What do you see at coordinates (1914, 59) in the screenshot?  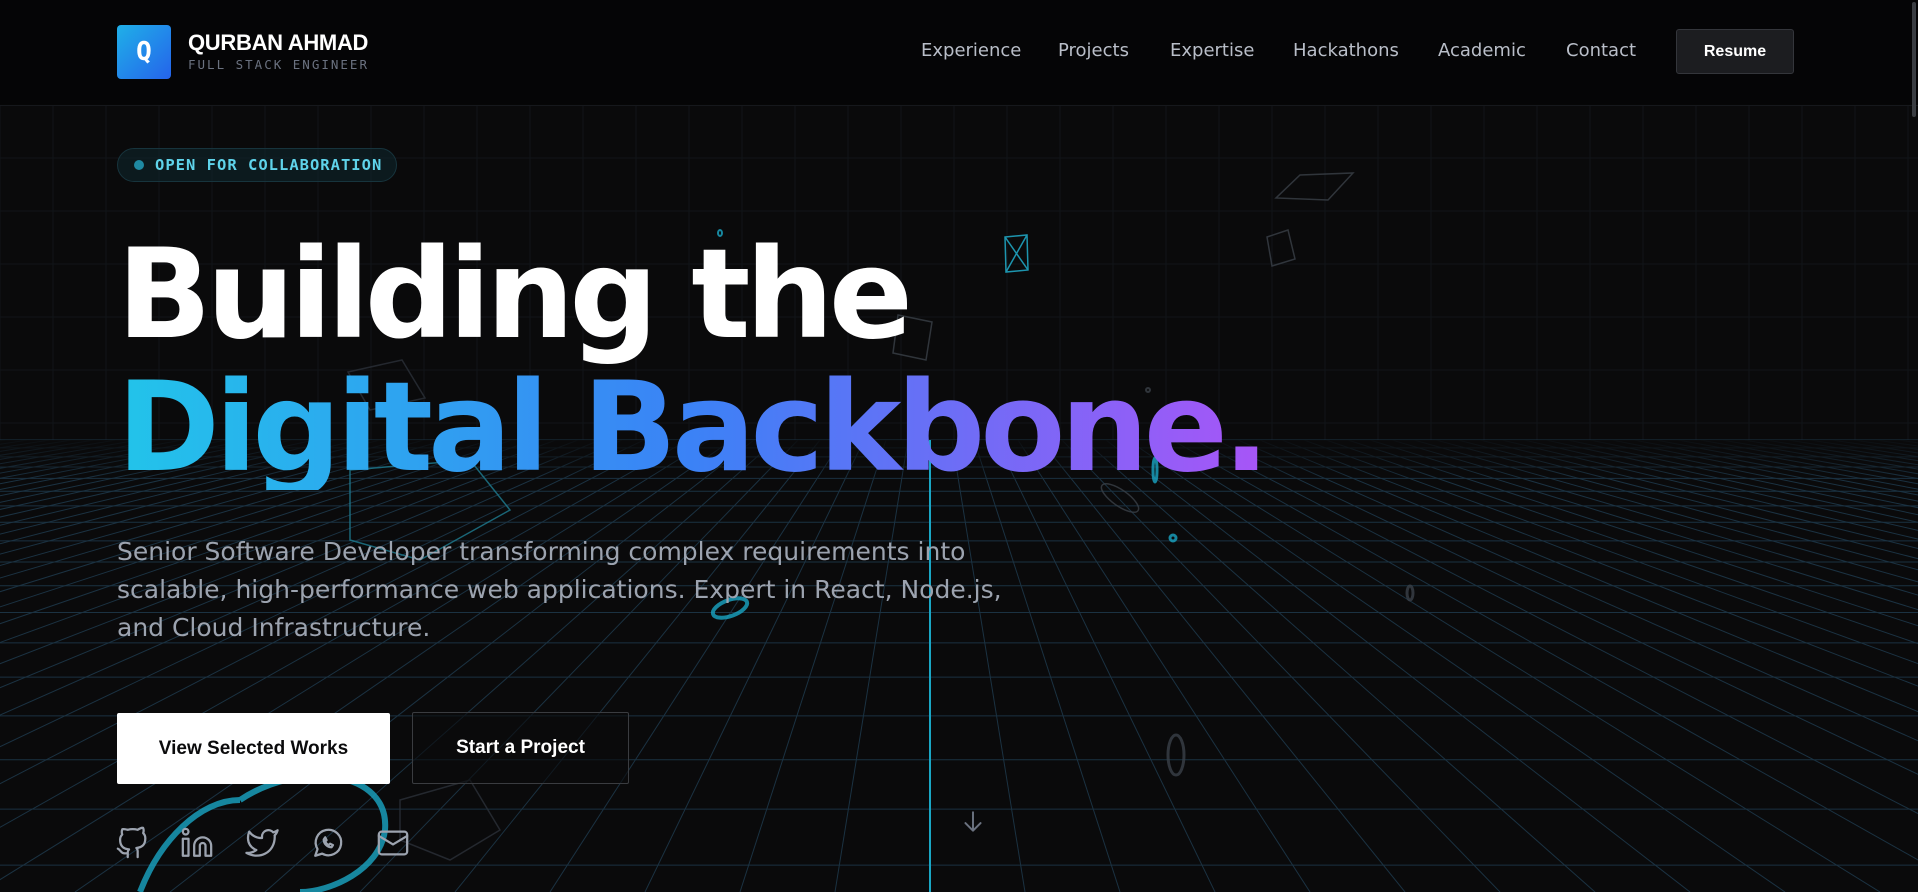 I see `page-scrollbar` at bounding box center [1914, 59].